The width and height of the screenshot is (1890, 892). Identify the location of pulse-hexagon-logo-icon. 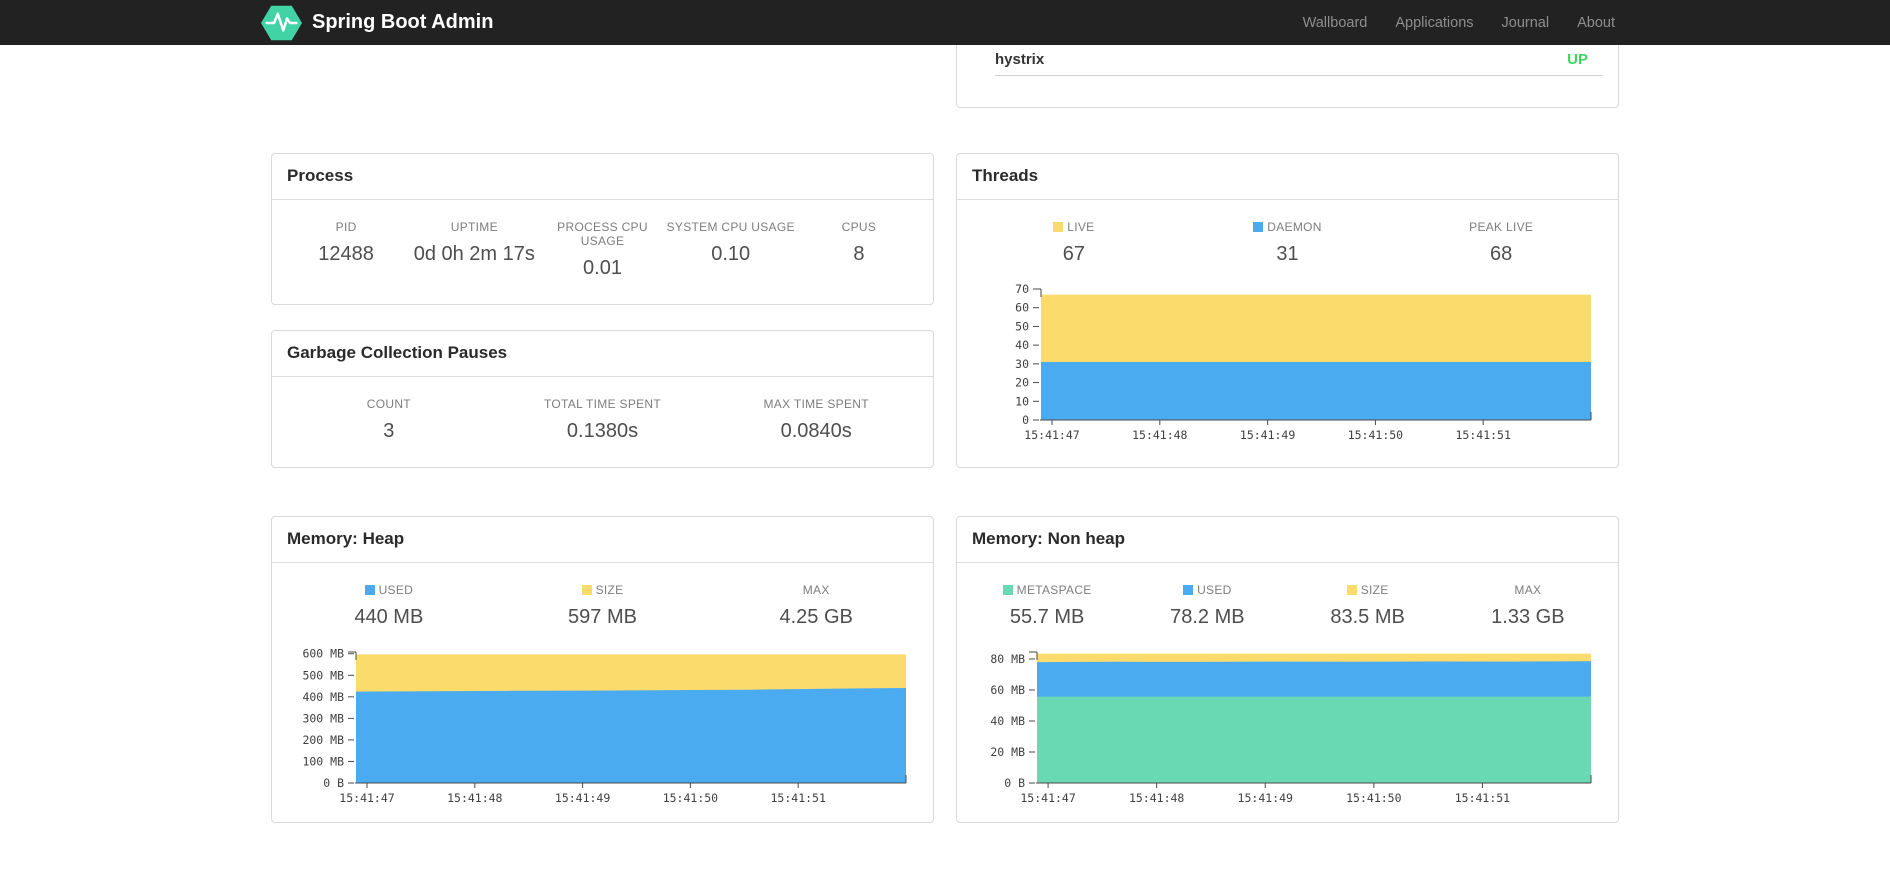
(281, 23).